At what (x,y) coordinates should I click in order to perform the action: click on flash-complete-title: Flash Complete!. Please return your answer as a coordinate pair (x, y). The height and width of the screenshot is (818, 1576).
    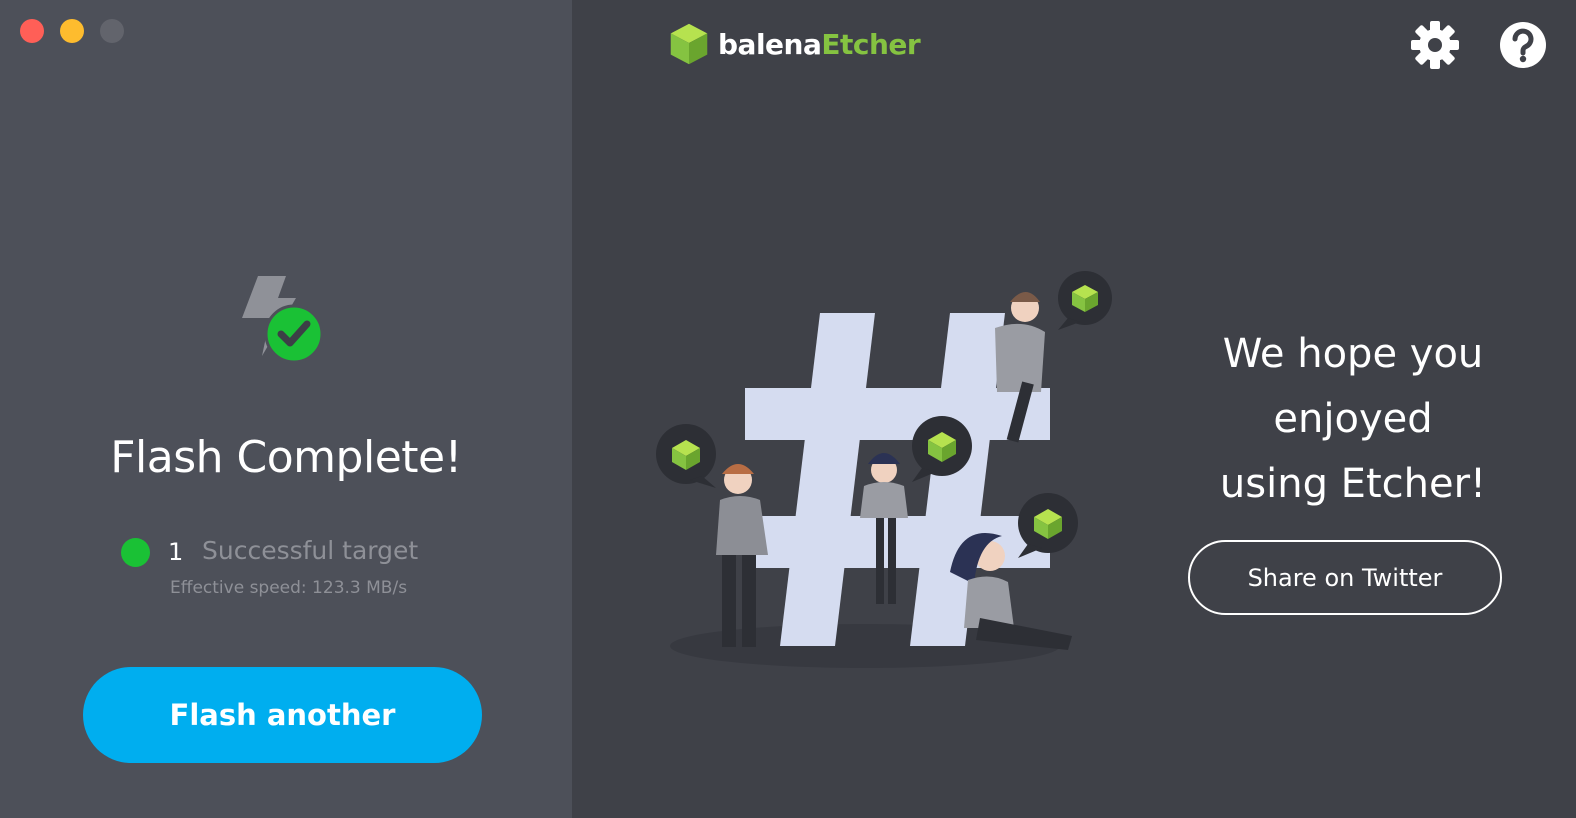
    Looking at the image, I should click on (286, 457).